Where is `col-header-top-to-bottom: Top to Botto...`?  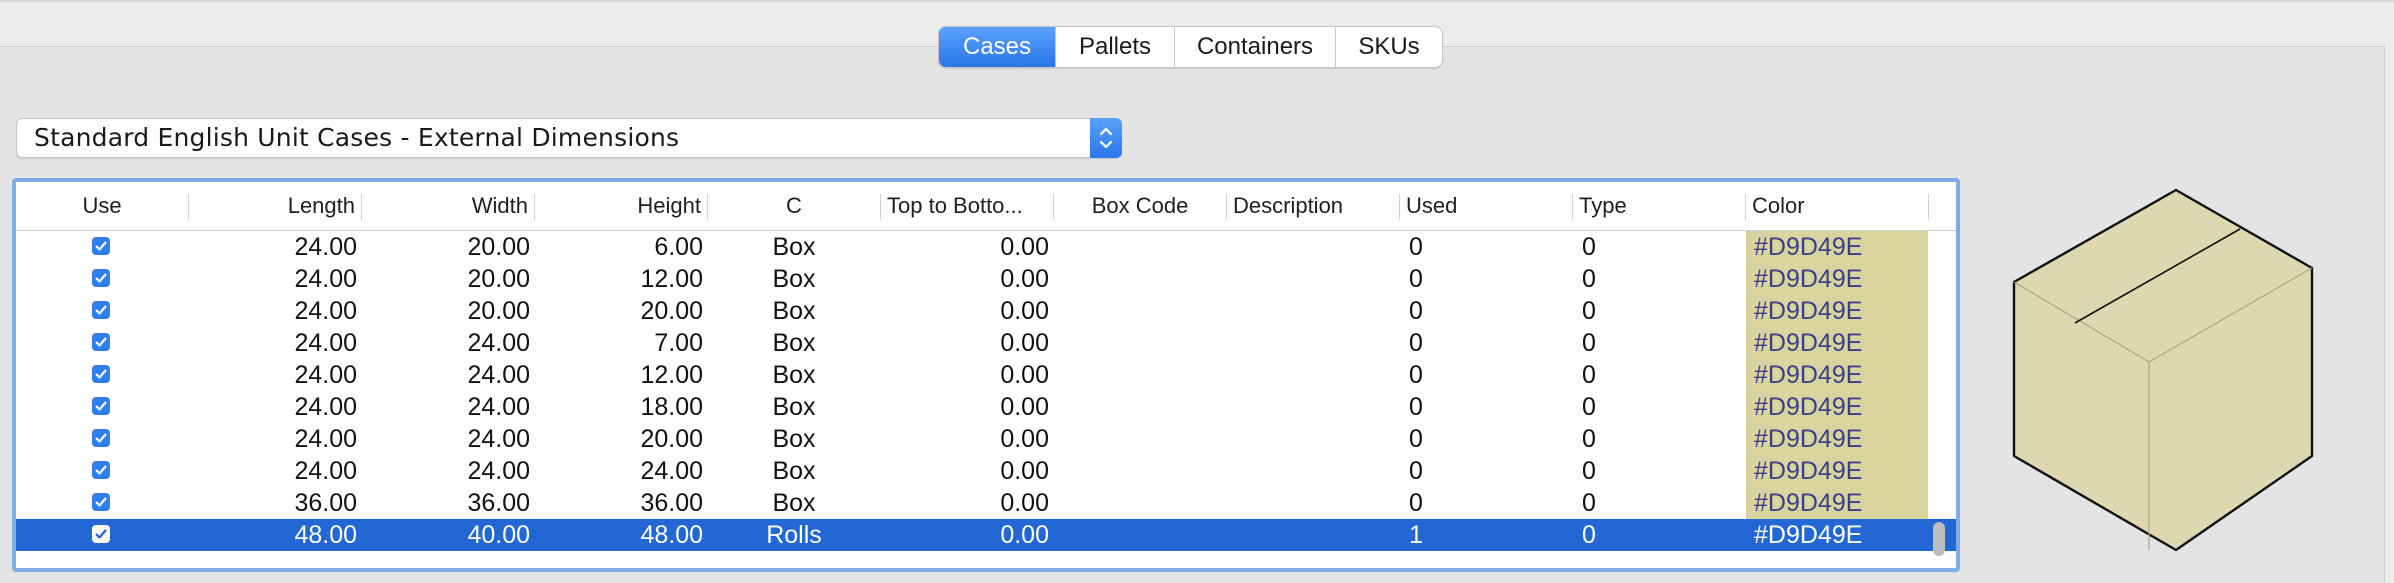
col-header-top-to-bottom: Top to Botto... is located at coordinates (967, 206).